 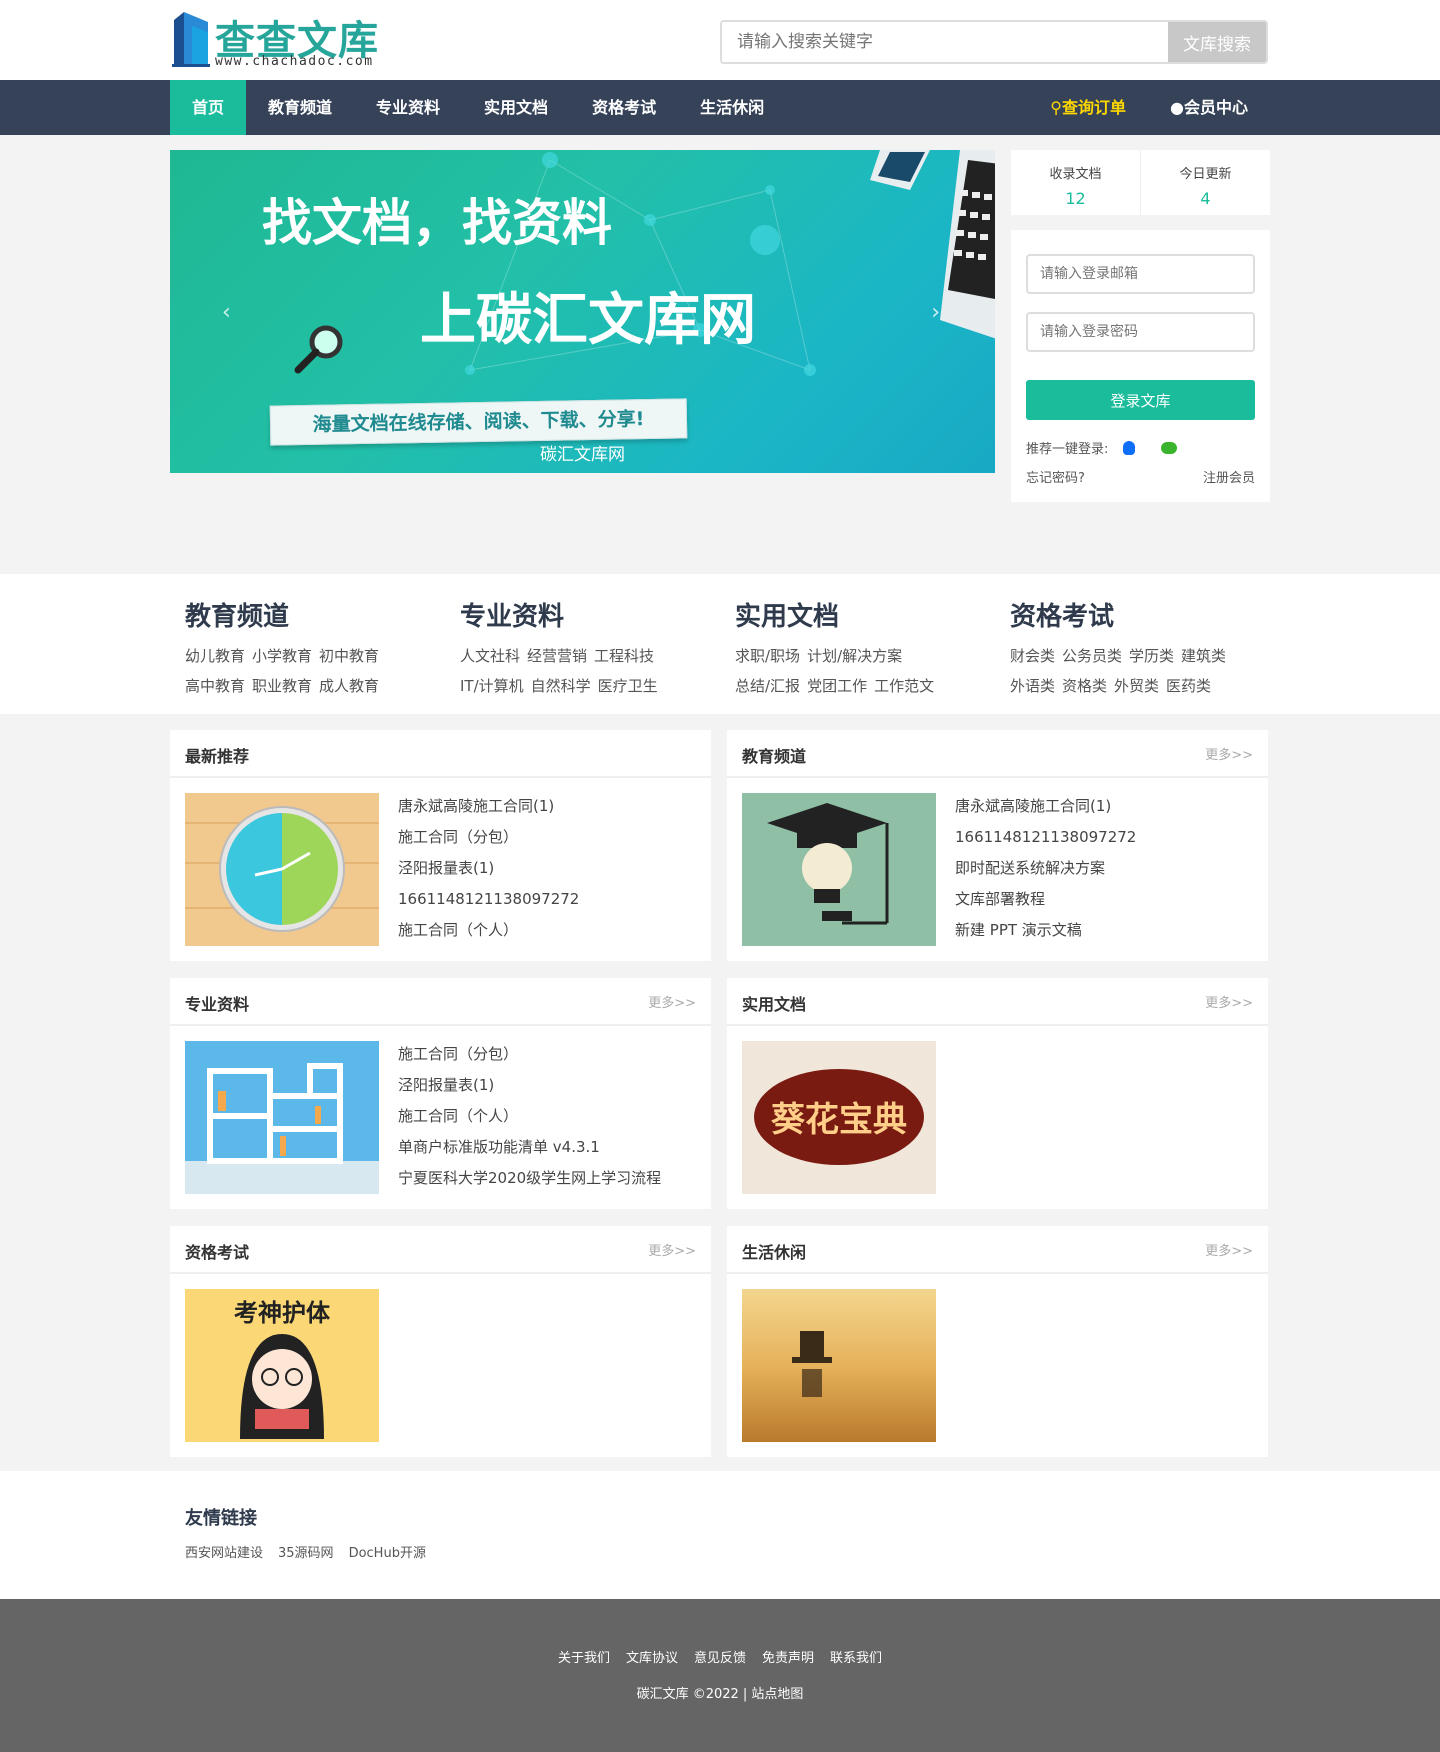 What do you see at coordinates (315, 614) in the screenshot?
I see `category-title: 教育频道` at bounding box center [315, 614].